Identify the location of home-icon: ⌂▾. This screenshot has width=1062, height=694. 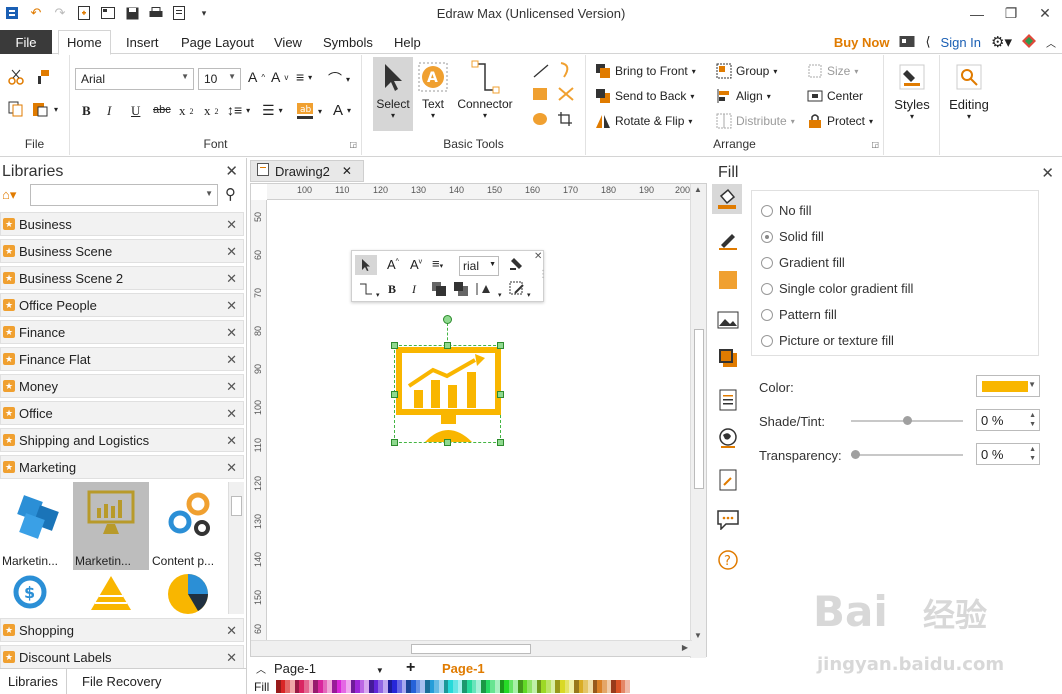
(9, 195).